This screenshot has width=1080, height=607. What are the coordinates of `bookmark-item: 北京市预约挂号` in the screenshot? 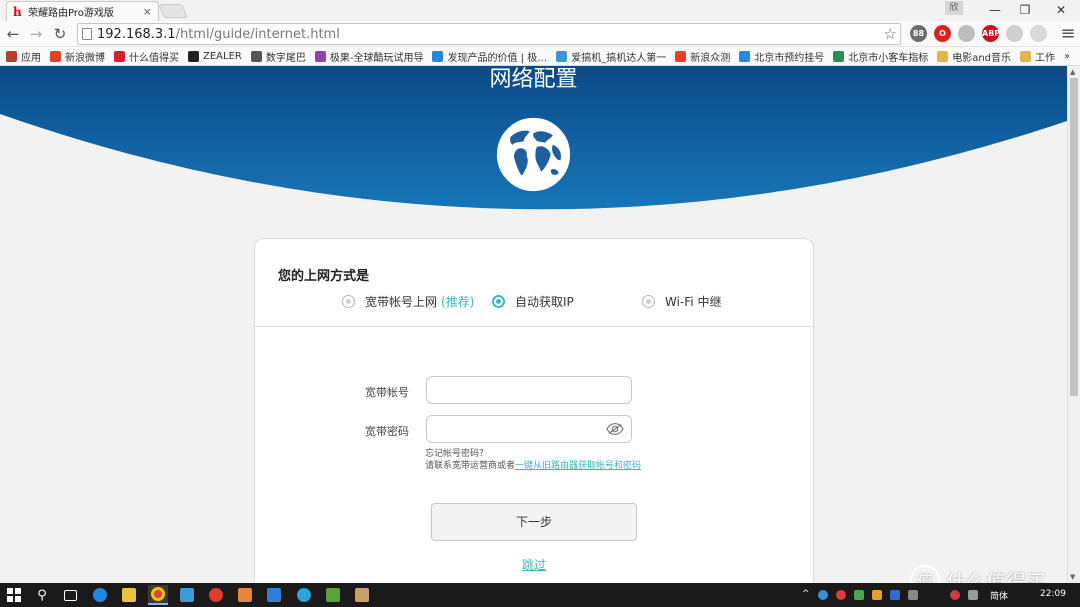 It's located at (781, 56).